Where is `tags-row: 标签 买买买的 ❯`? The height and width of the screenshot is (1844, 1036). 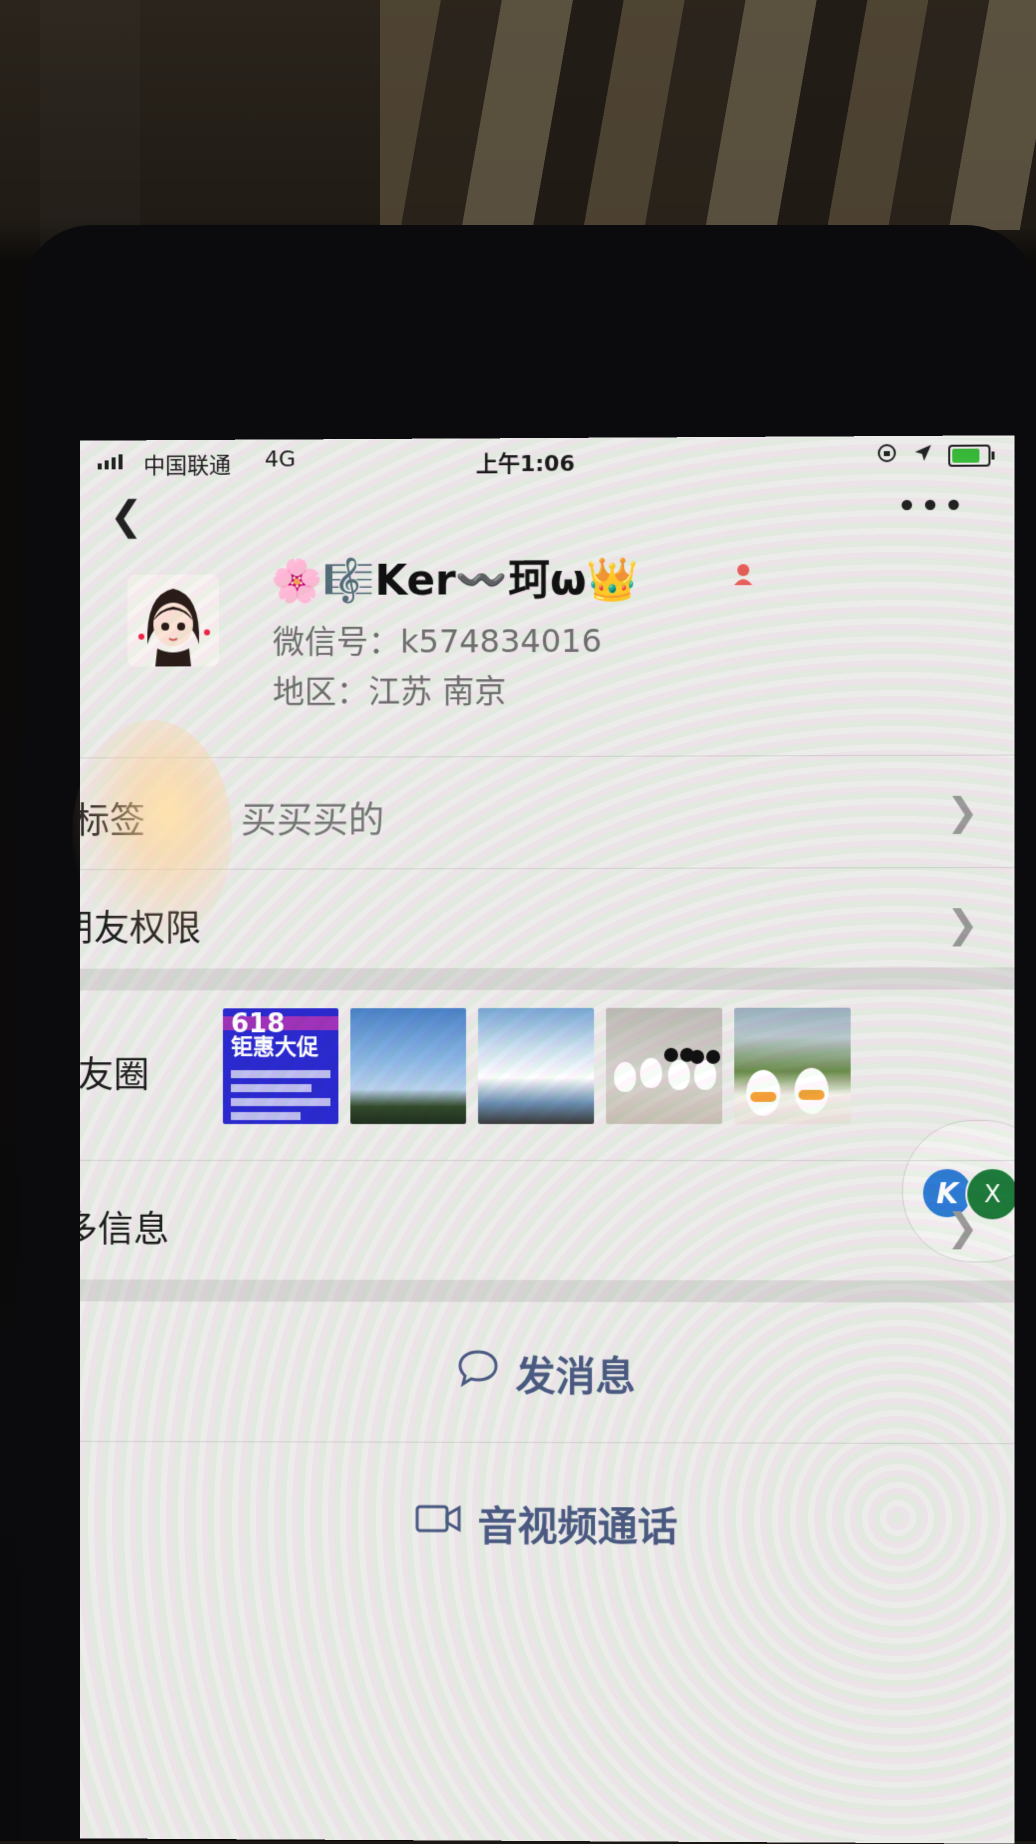 tags-row: 标签 买买买的 ❯ is located at coordinates (547, 812).